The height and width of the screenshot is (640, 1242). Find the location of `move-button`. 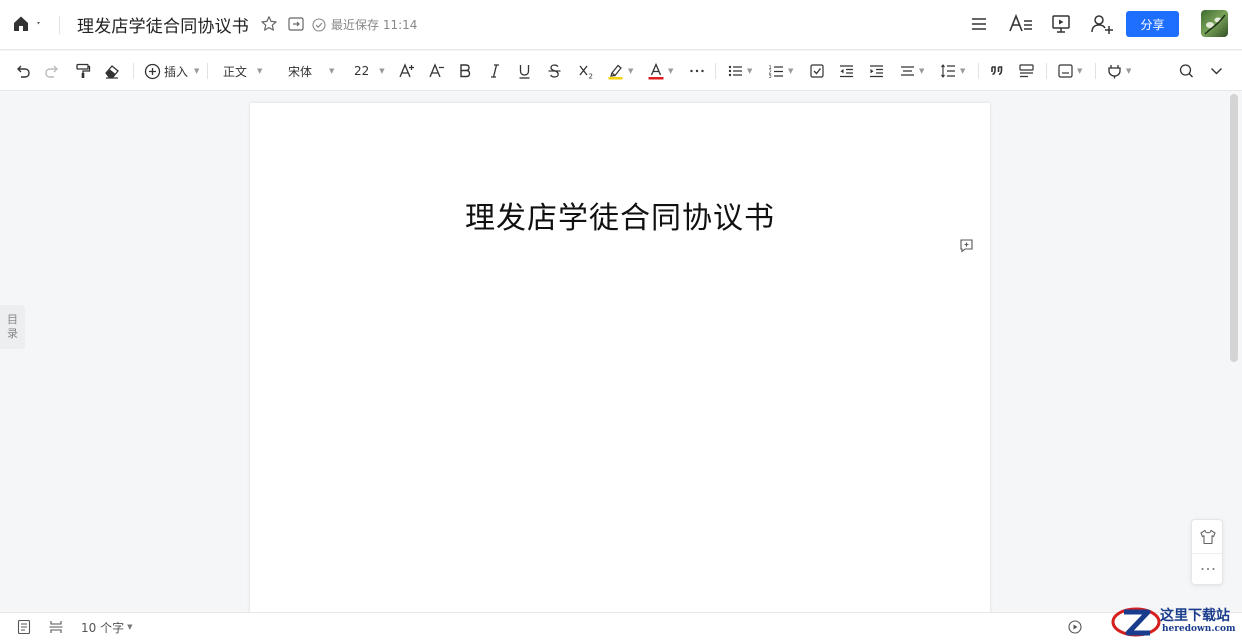

move-button is located at coordinates (296, 24).